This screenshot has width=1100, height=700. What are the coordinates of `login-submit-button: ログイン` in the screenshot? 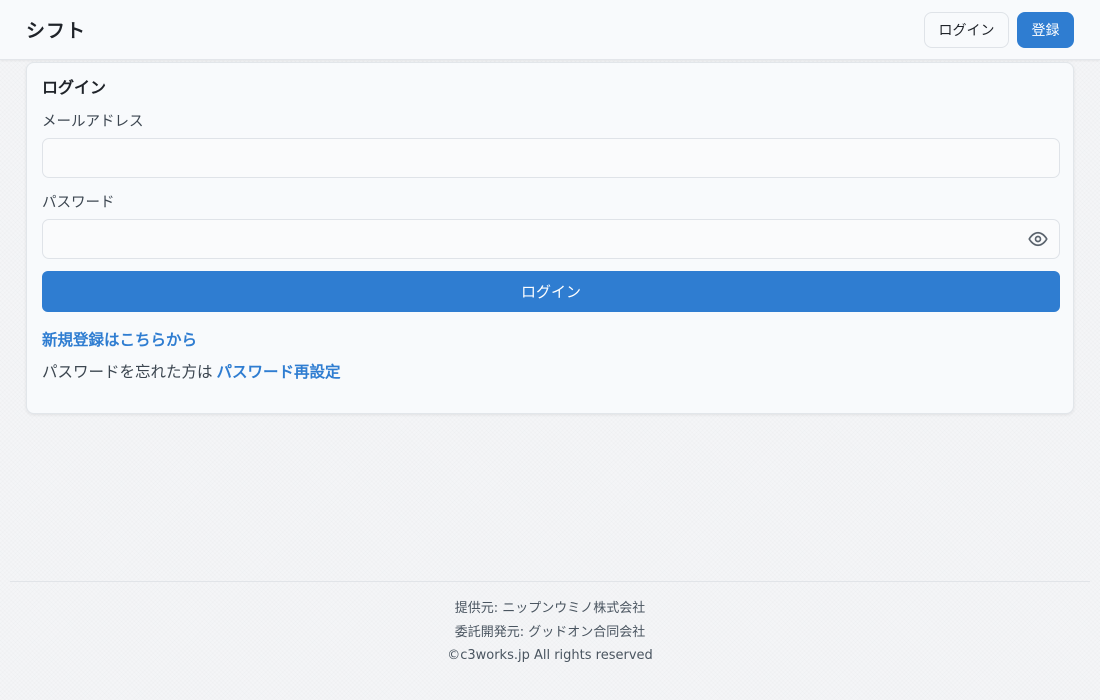 It's located at (551, 291).